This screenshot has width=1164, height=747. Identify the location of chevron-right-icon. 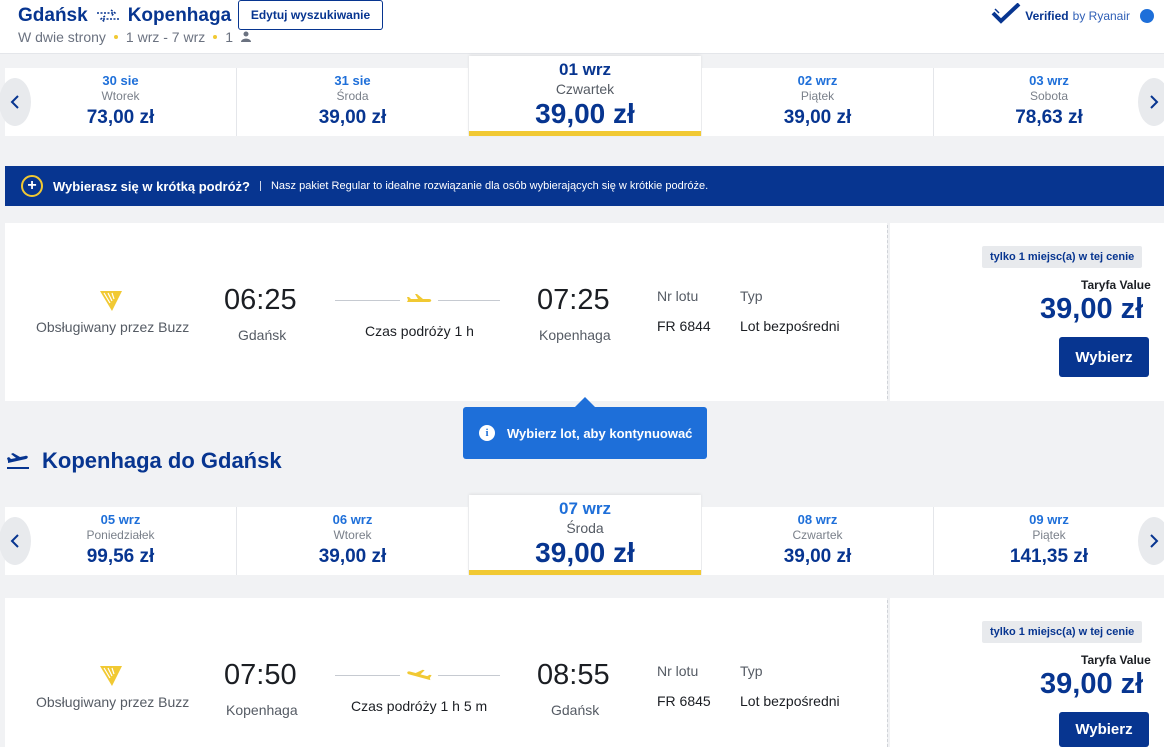
(1154, 541).